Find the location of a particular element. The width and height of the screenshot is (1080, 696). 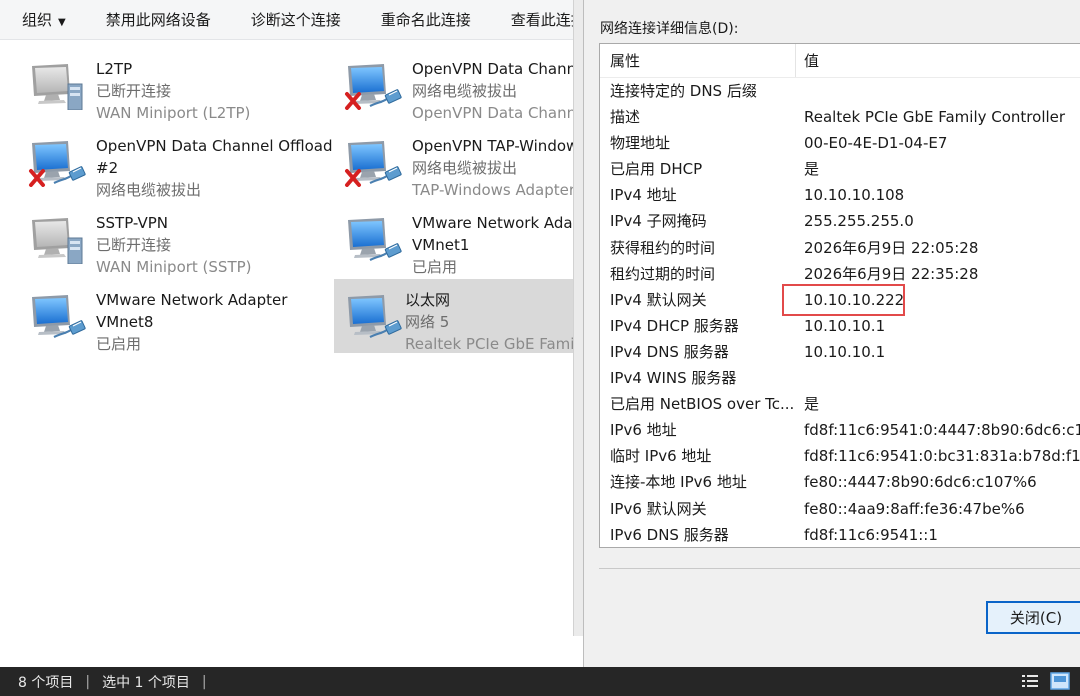

detail-property: IPv6 默认网关 is located at coordinates (658, 508).